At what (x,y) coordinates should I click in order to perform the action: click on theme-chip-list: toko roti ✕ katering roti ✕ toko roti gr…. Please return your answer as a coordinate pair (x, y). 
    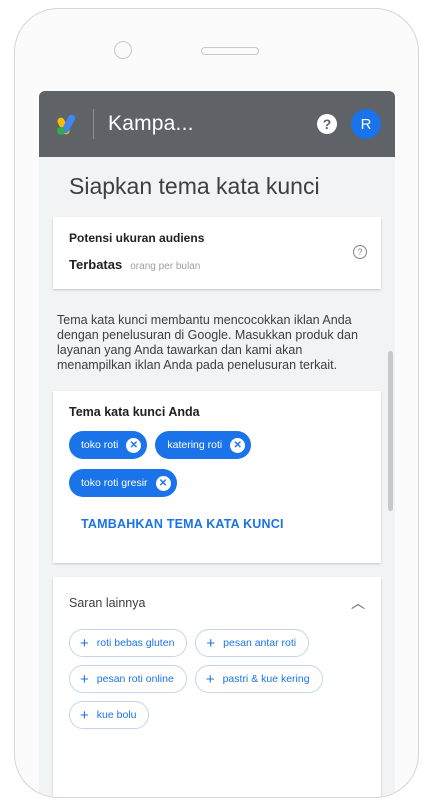
    Looking at the image, I should click on (217, 464).